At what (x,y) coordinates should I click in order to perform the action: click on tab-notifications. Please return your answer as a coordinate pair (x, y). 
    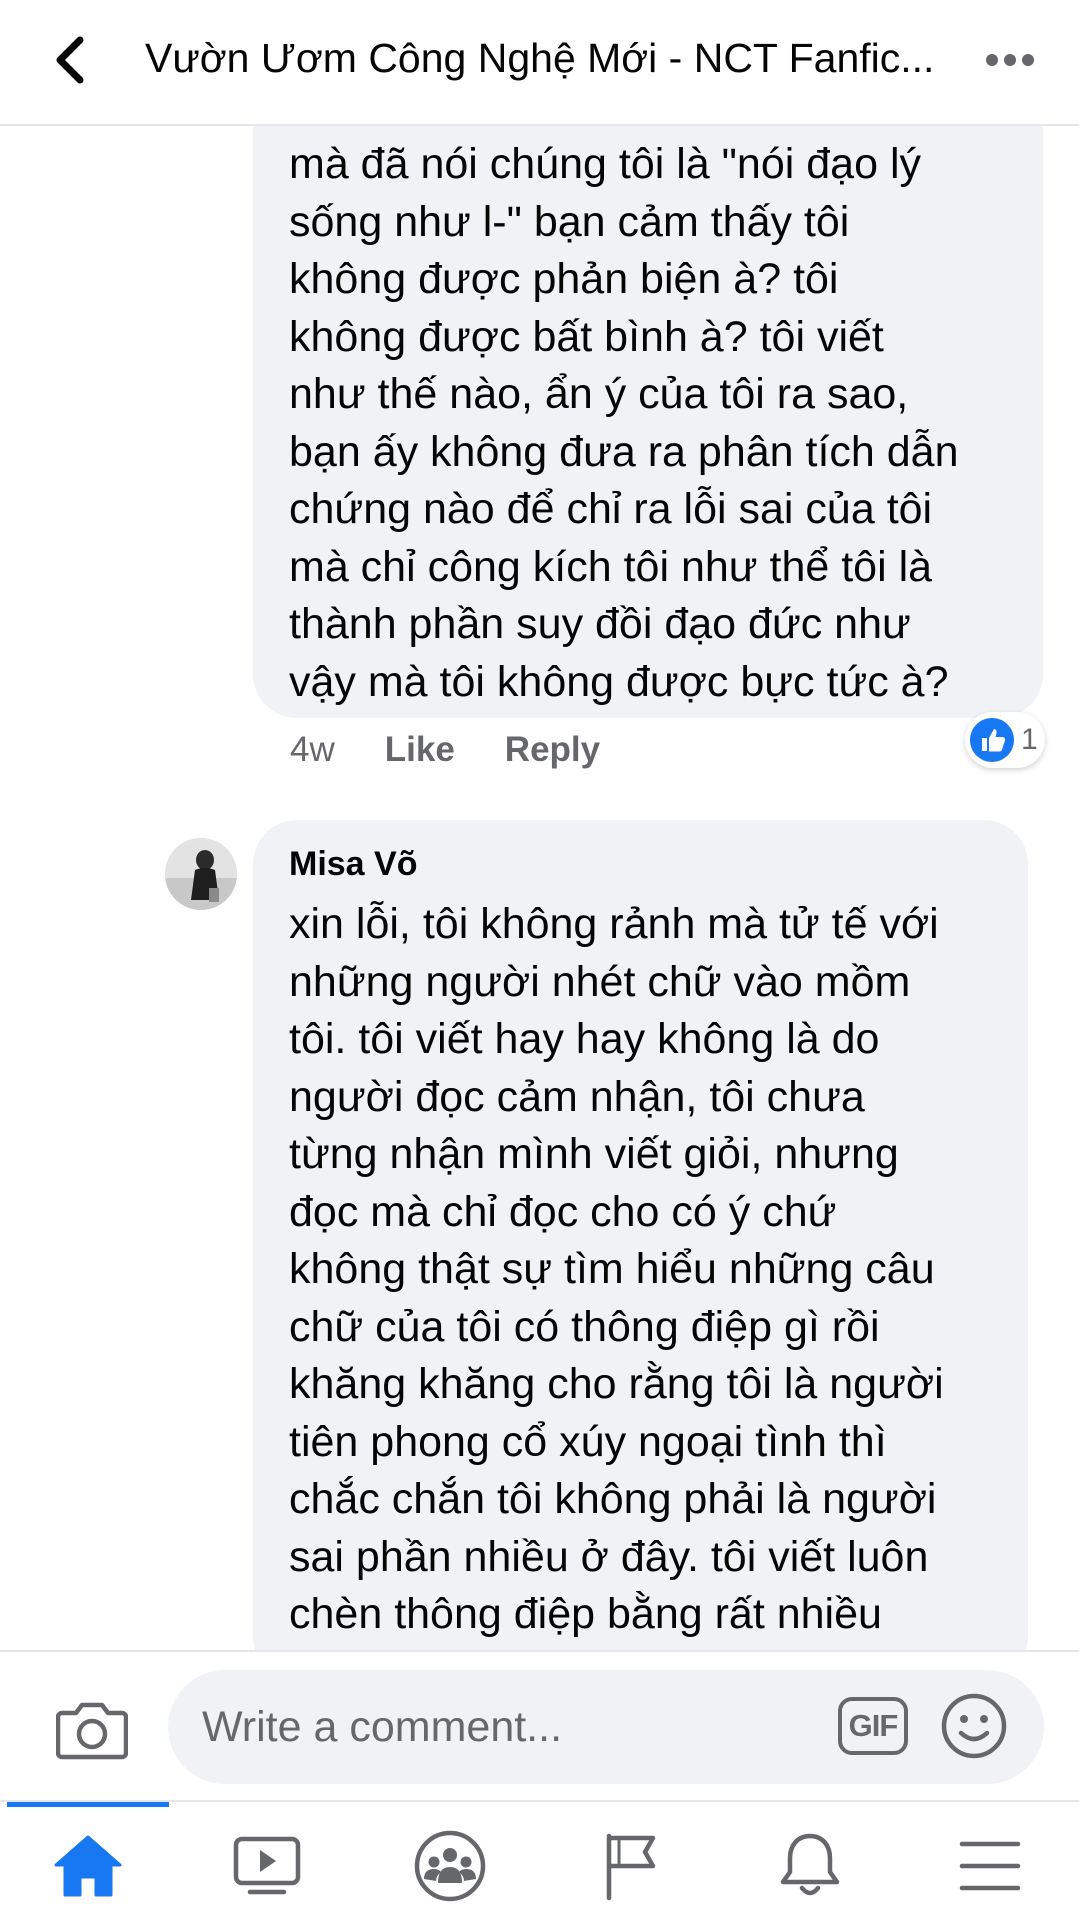
    Looking at the image, I should click on (810, 1866).